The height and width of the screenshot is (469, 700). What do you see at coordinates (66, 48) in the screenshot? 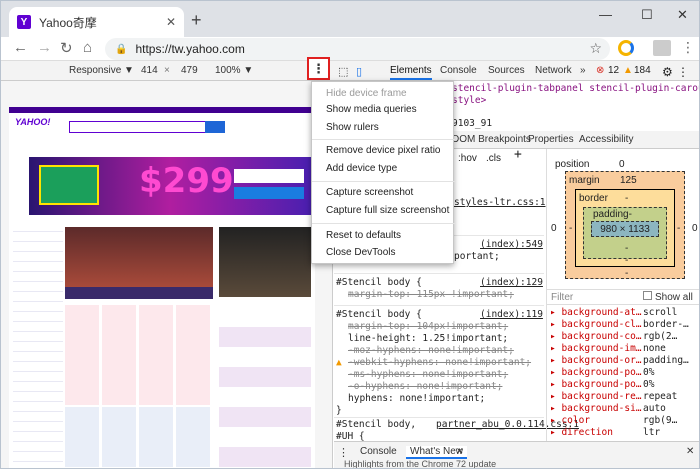
I see `reload-icon: ↻` at bounding box center [66, 48].